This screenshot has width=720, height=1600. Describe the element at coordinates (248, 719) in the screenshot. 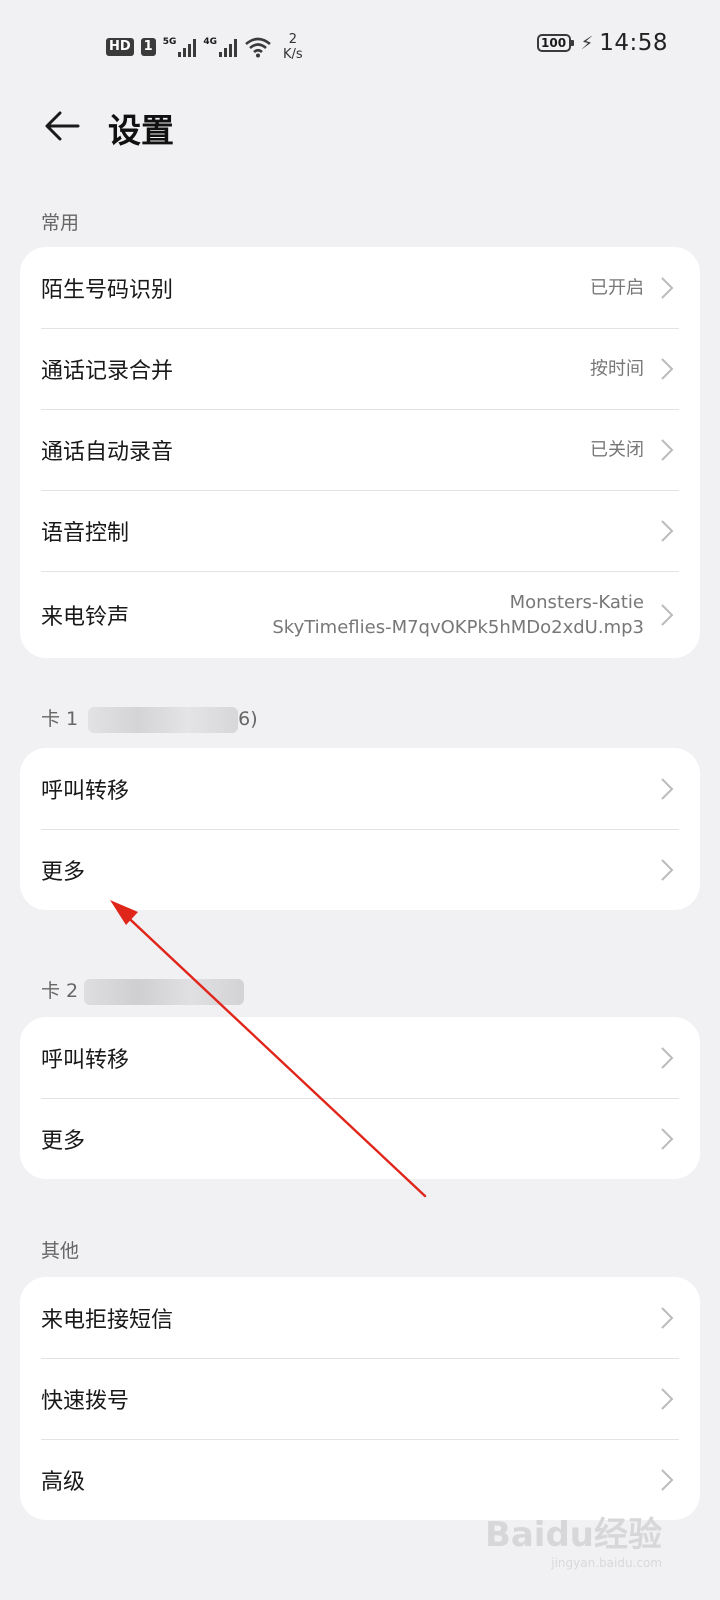

I see `sim1-label-suffix: 6)` at that location.